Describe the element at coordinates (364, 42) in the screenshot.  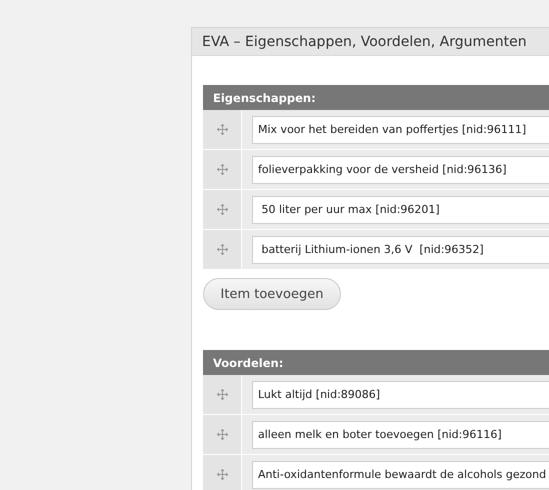
I see `panel-title: EVA – Eigenschappen, Voordelen, Argumenten` at that location.